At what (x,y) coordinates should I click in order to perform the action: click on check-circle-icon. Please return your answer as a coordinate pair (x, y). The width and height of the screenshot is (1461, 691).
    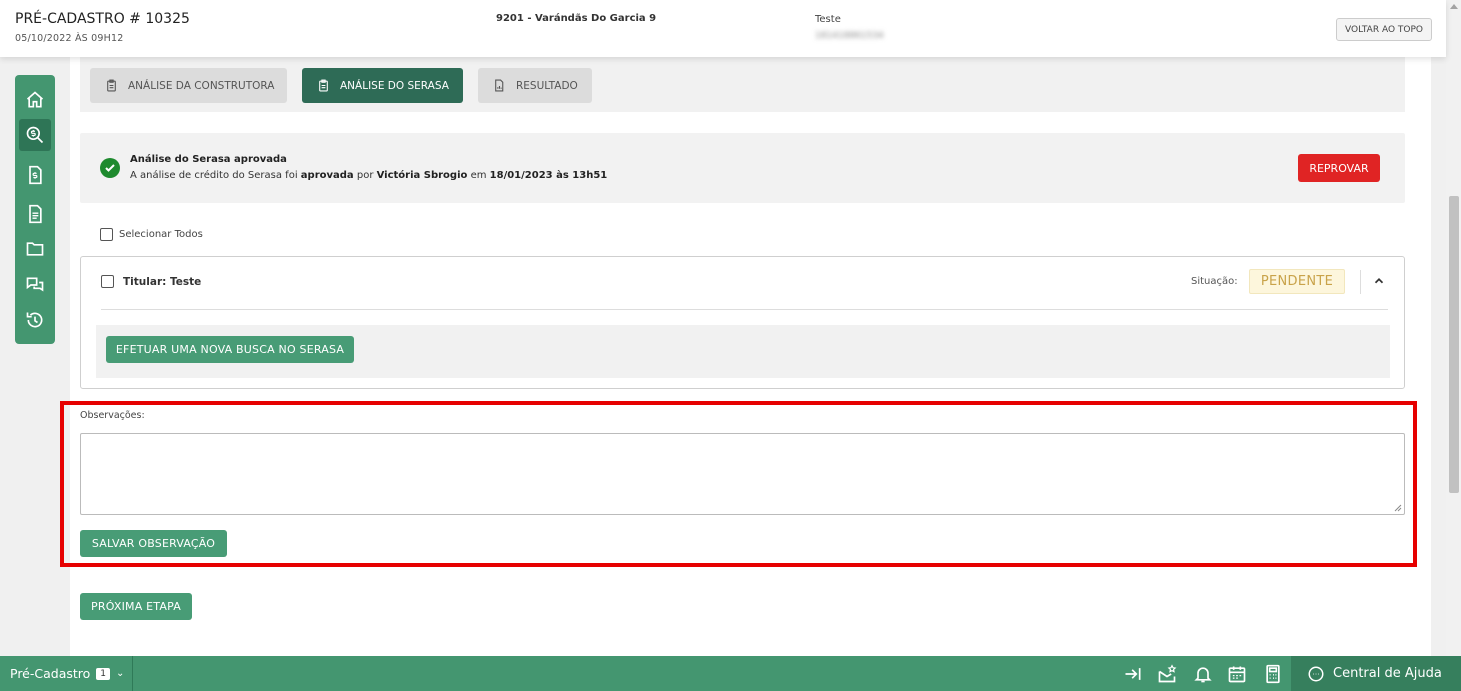
    Looking at the image, I should click on (110, 168).